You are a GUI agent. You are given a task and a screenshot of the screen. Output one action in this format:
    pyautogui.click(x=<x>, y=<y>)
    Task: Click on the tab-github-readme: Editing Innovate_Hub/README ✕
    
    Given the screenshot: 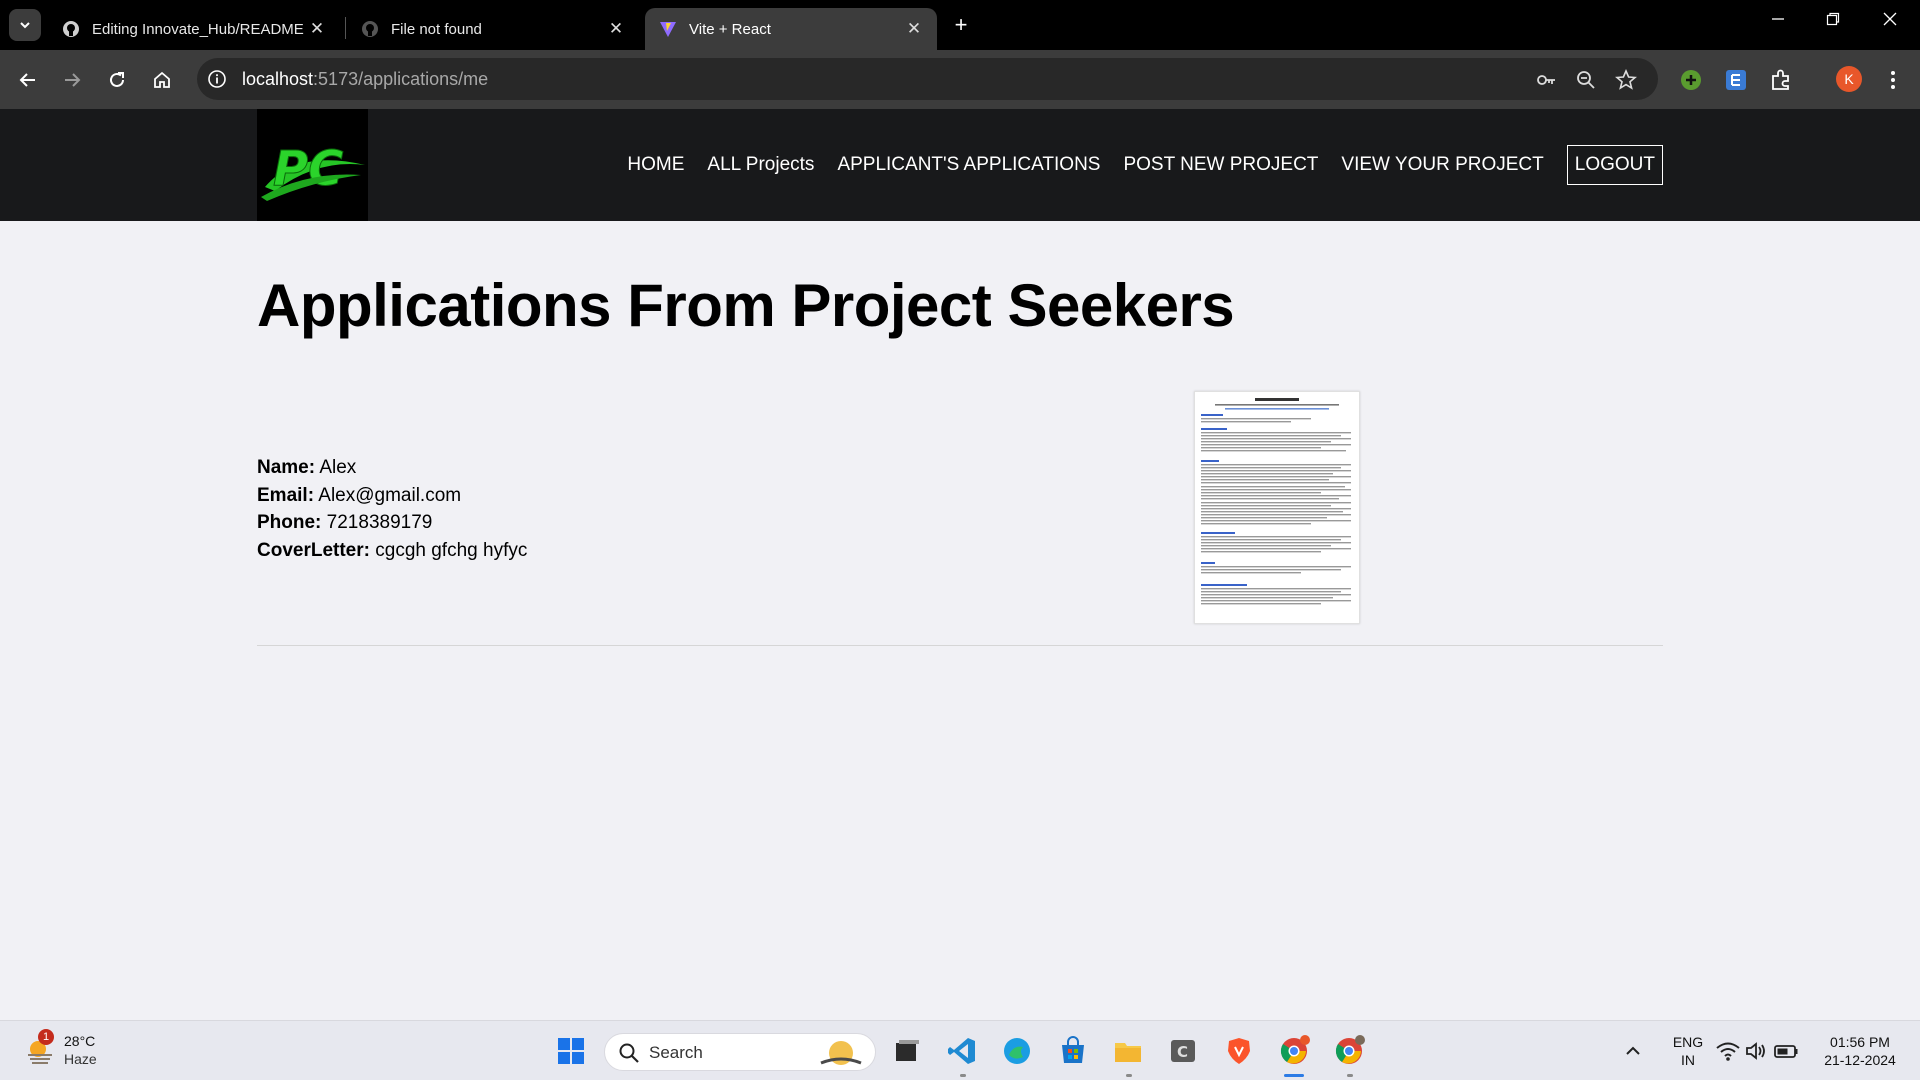 What is the action you would take?
    pyautogui.click(x=194, y=29)
    